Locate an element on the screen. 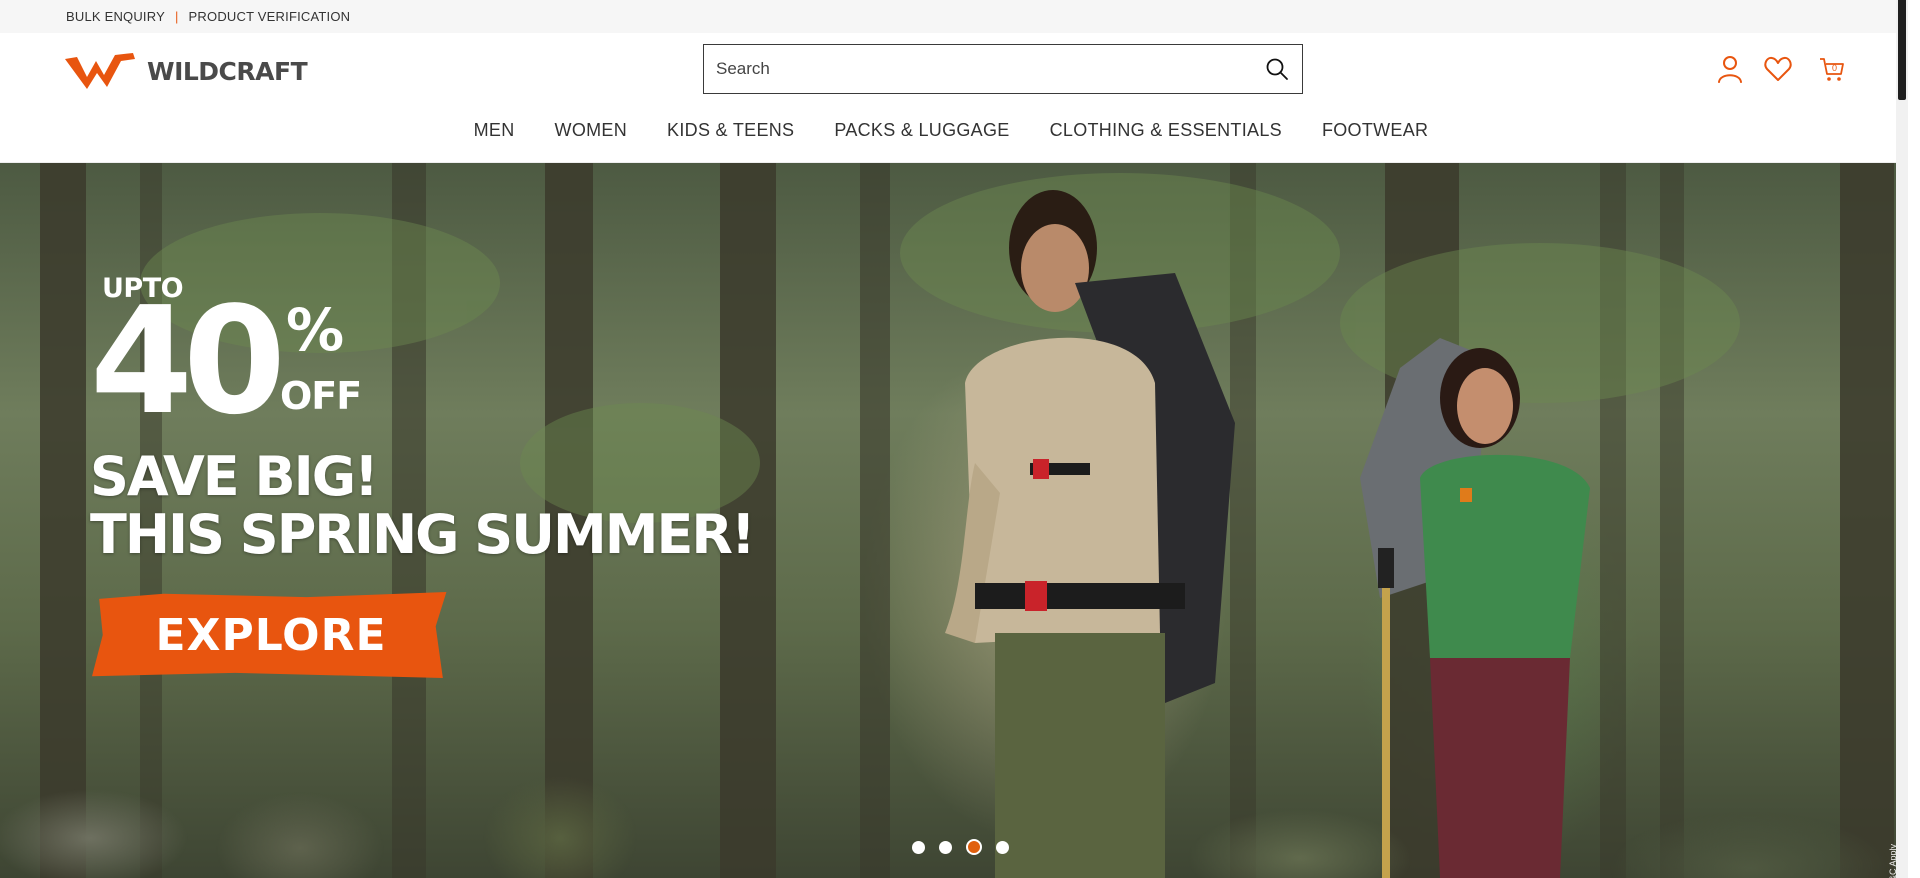 The height and width of the screenshot is (878, 1920). search-icon is located at coordinates (1277, 69).